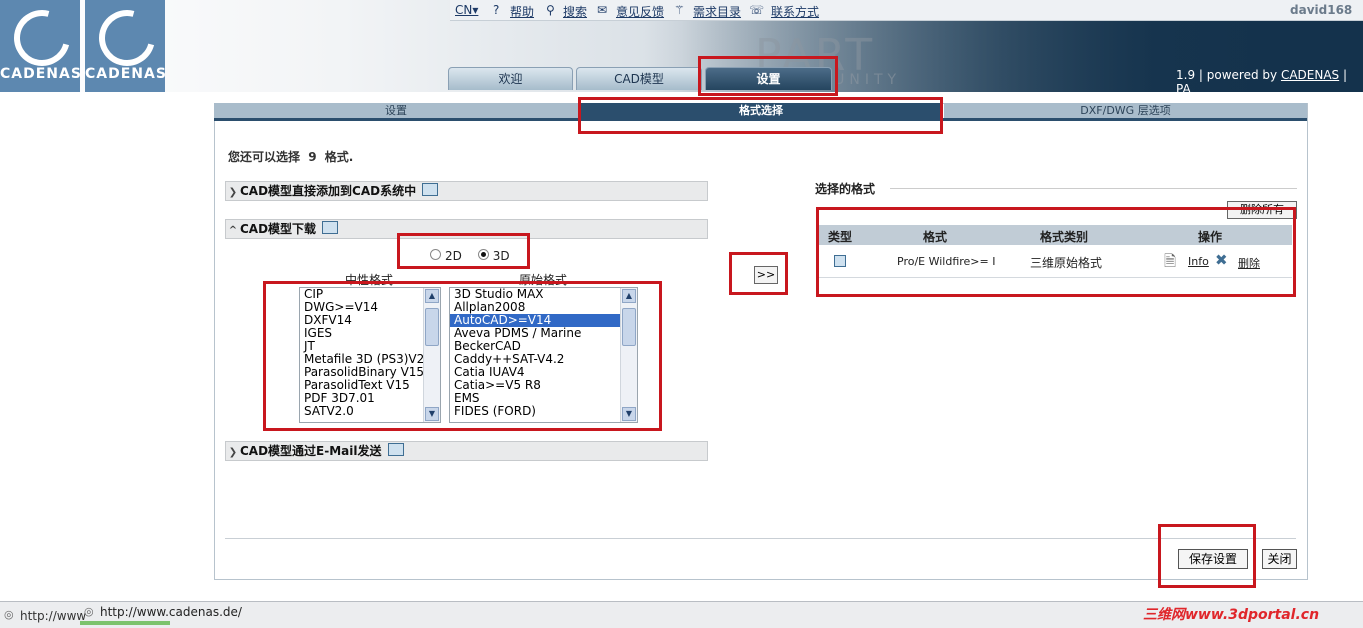 The height and width of the screenshot is (628, 1363). Describe the element at coordinates (757, 10) in the screenshot. I see `contact-icon: ☏` at that location.